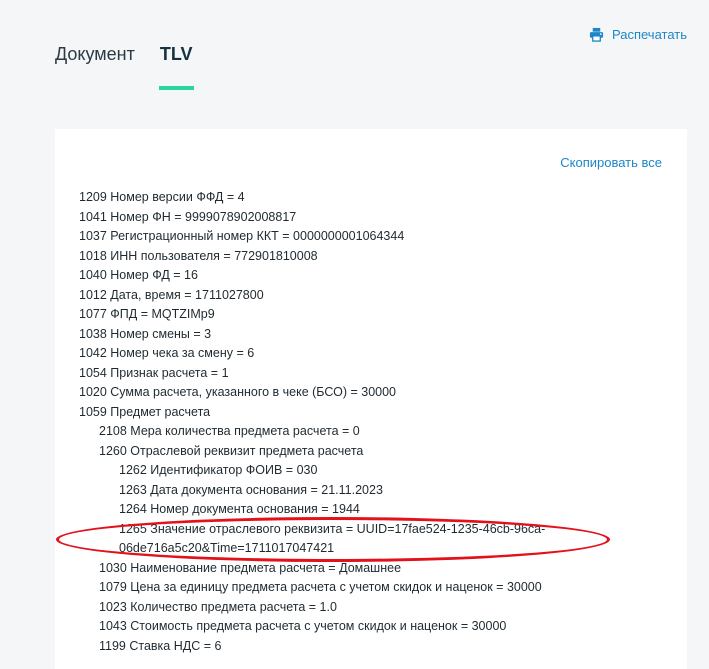  I want to click on print-button: Распечатать, so click(638, 34).